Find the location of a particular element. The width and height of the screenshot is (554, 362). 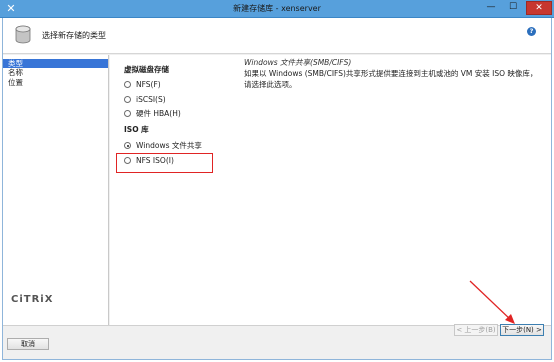

radio-nfs-iso: NFS ISO(I) is located at coordinates (149, 160).